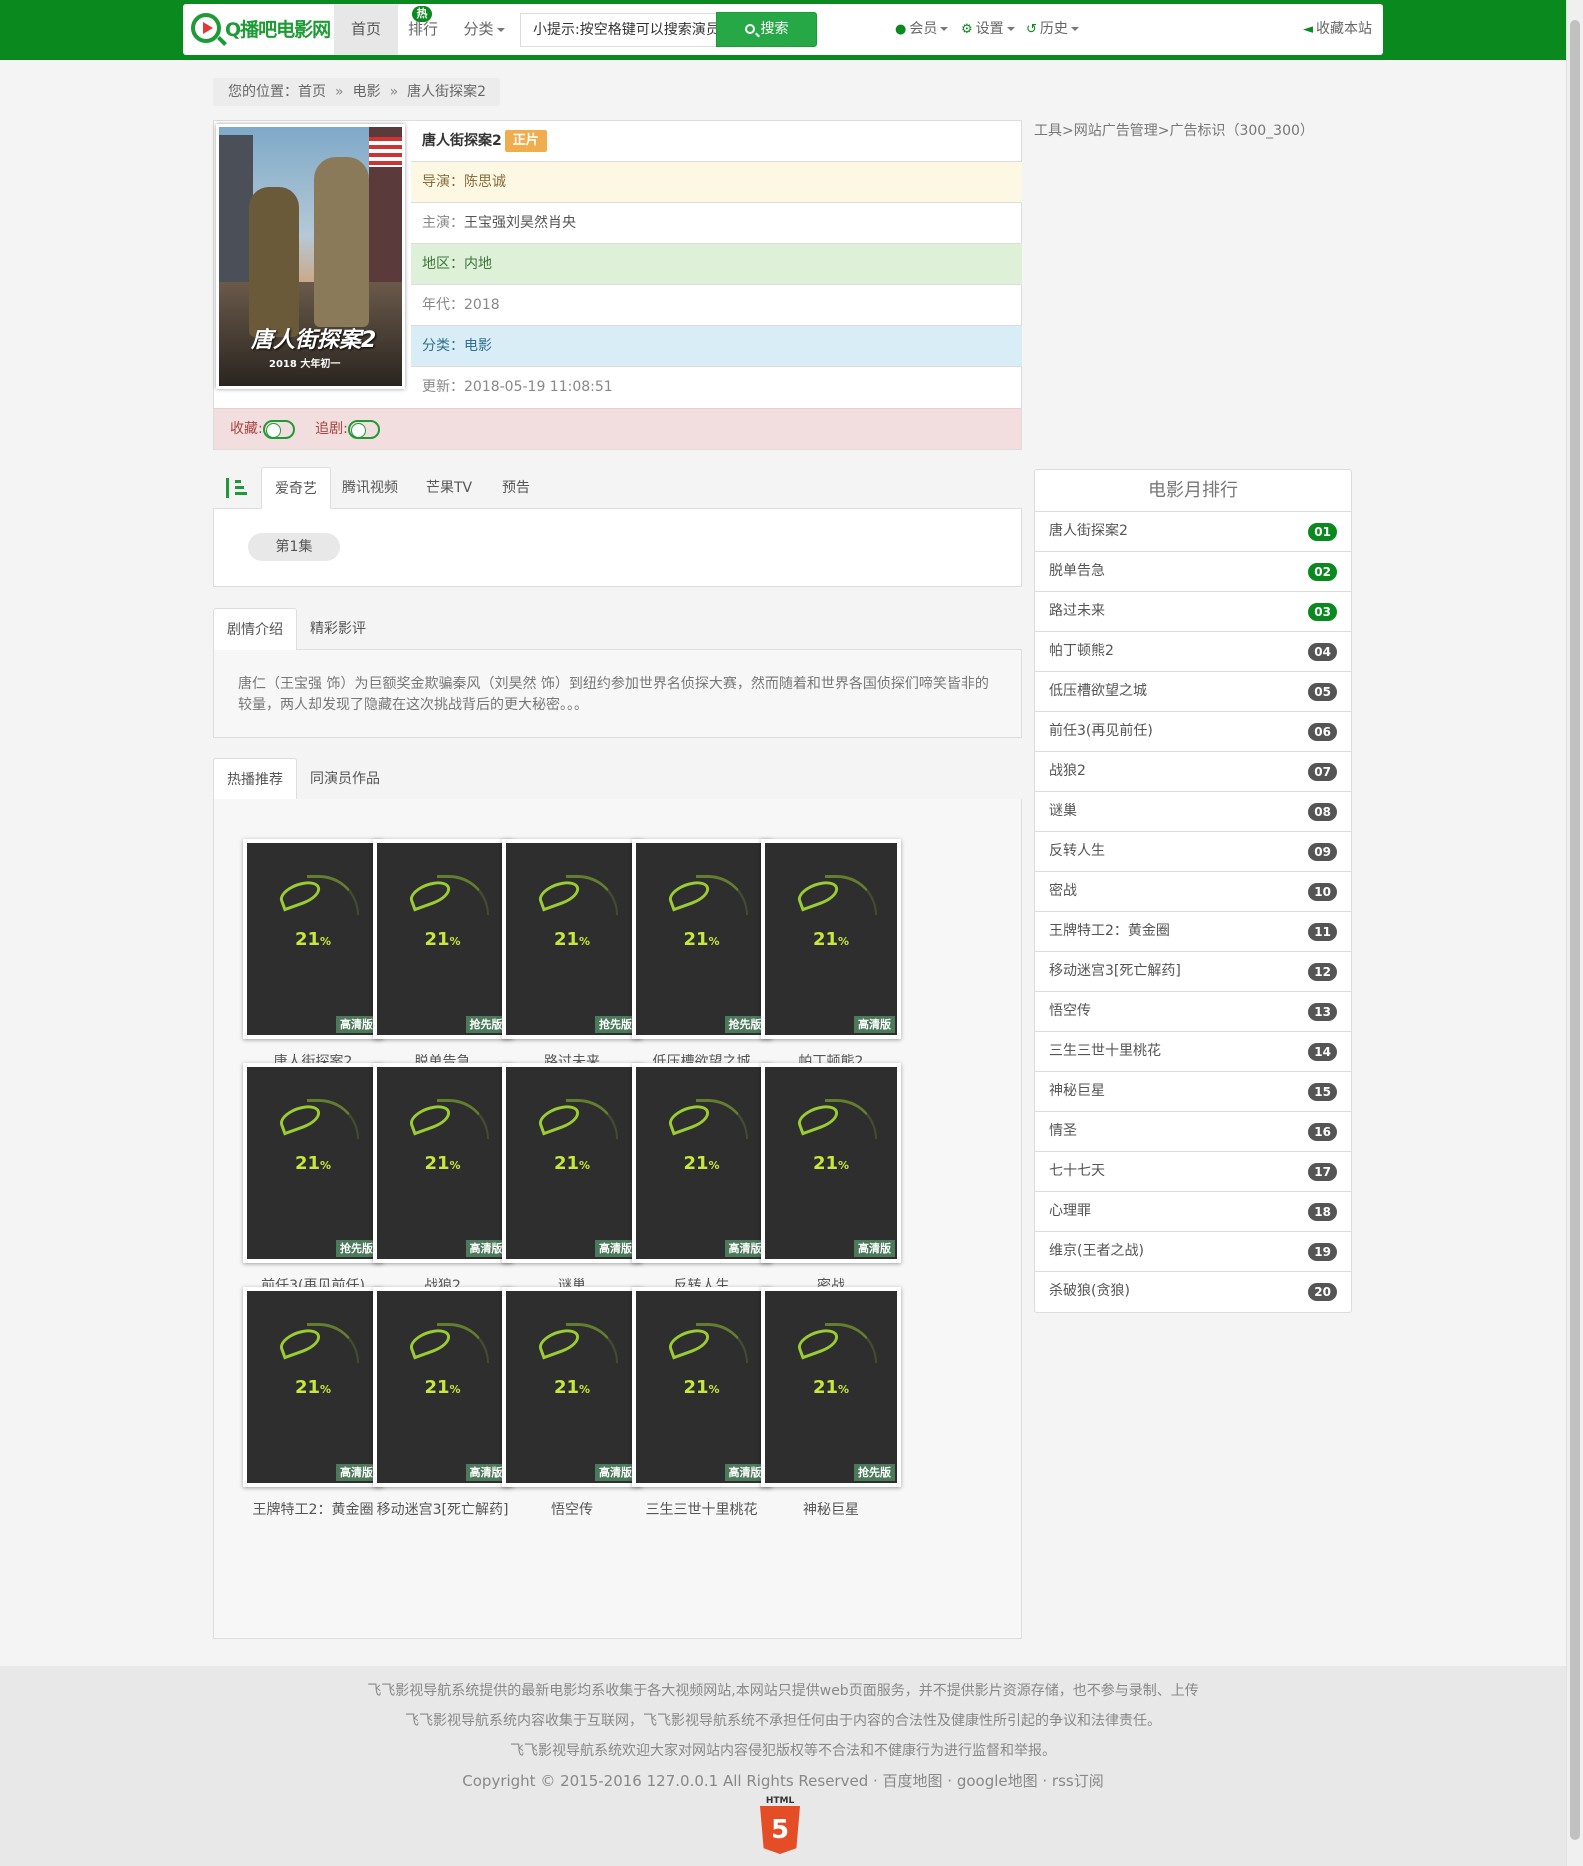 Image resolution: width=1583 pixels, height=1866 pixels. I want to click on list-item: 低压槽欲望之城 05, so click(1193, 692).